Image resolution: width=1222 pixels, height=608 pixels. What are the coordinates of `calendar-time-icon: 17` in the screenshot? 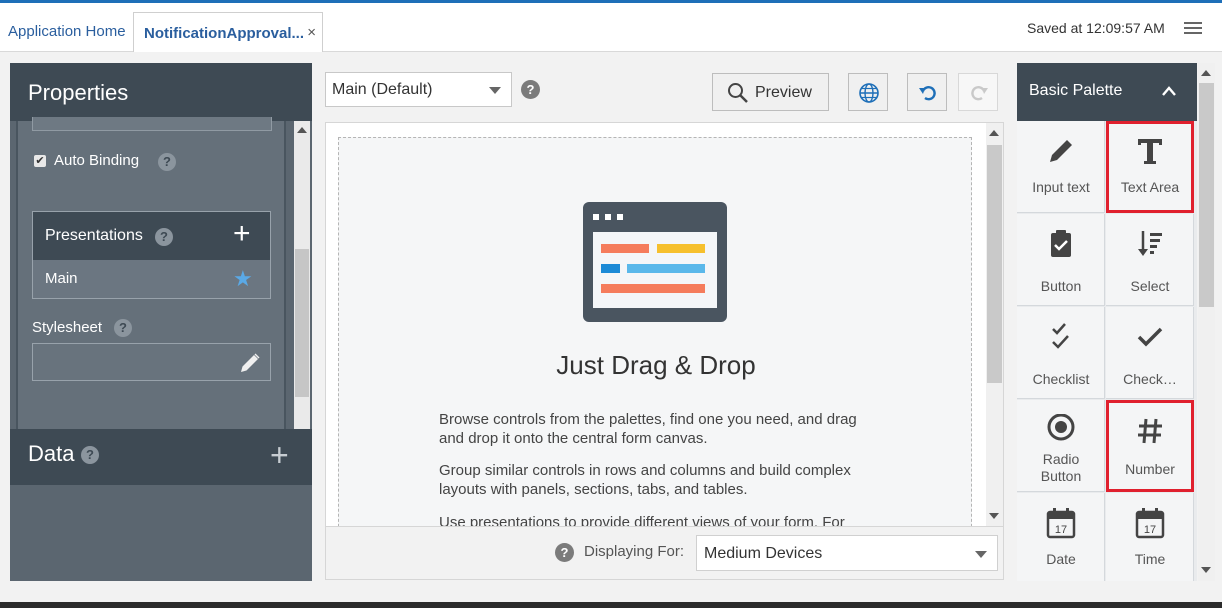 It's located at (1150, 523).